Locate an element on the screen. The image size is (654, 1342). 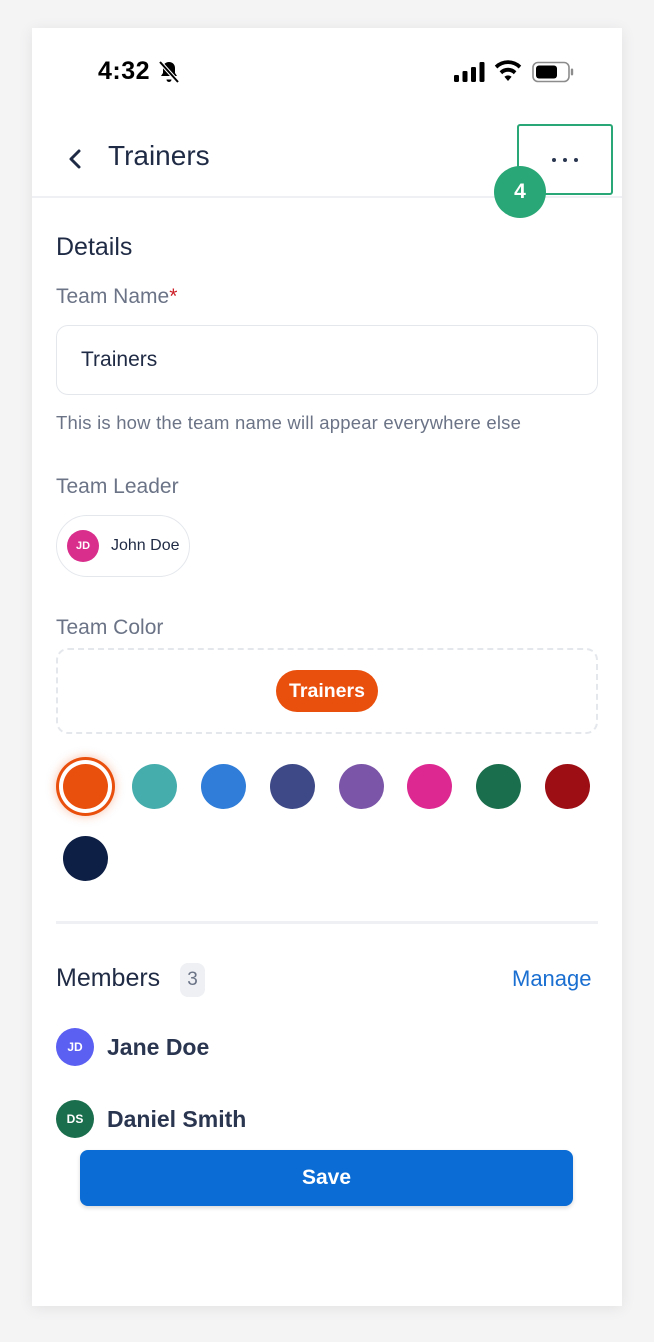
team-leader-name: John Doe is located at coordinates (145, 545).